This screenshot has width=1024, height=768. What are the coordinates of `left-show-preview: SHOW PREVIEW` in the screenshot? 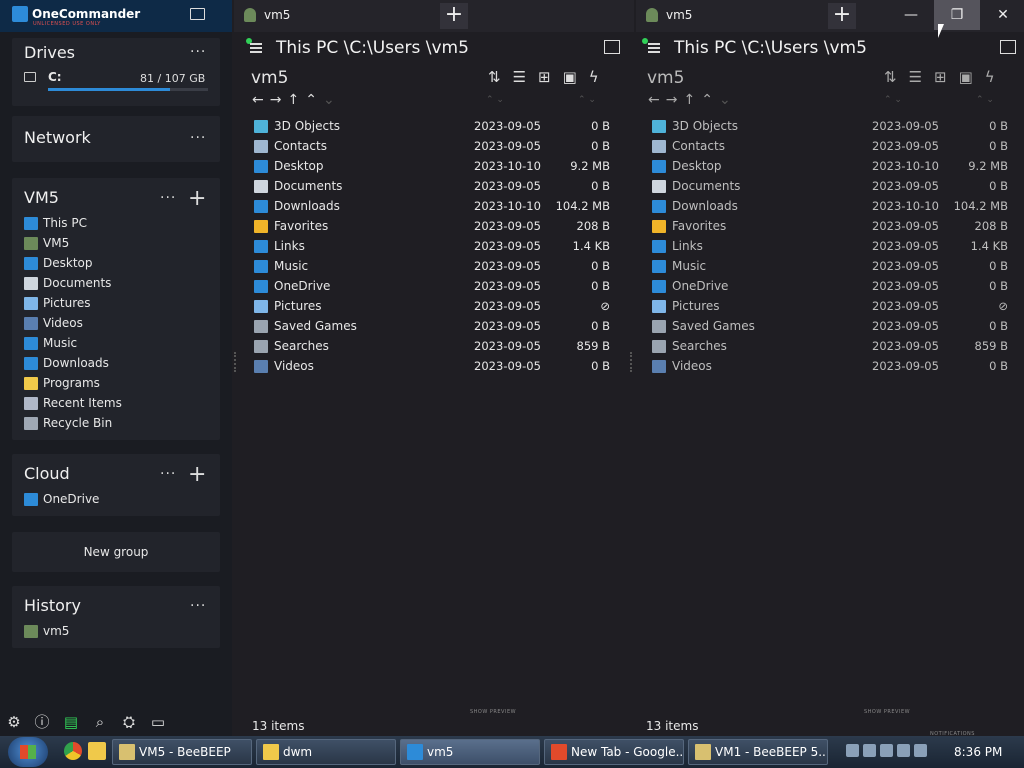 It's located at (493, 712).